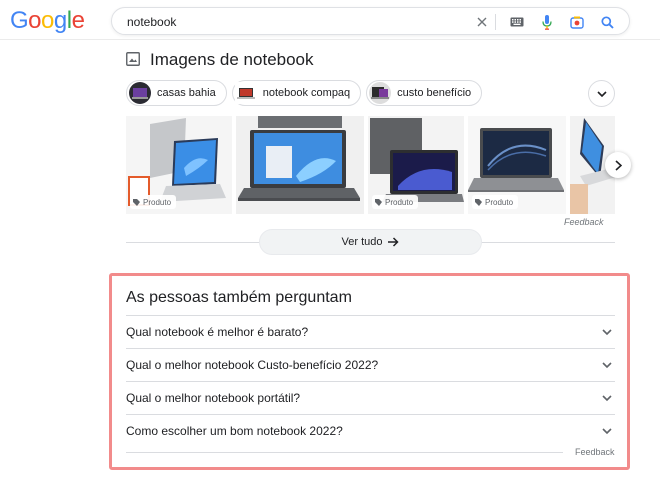 The image size is (660, 482). What do you see at coordinates (299, 158) in the screenshot?
I see `laptop-image` at bounding box center [299, 158].